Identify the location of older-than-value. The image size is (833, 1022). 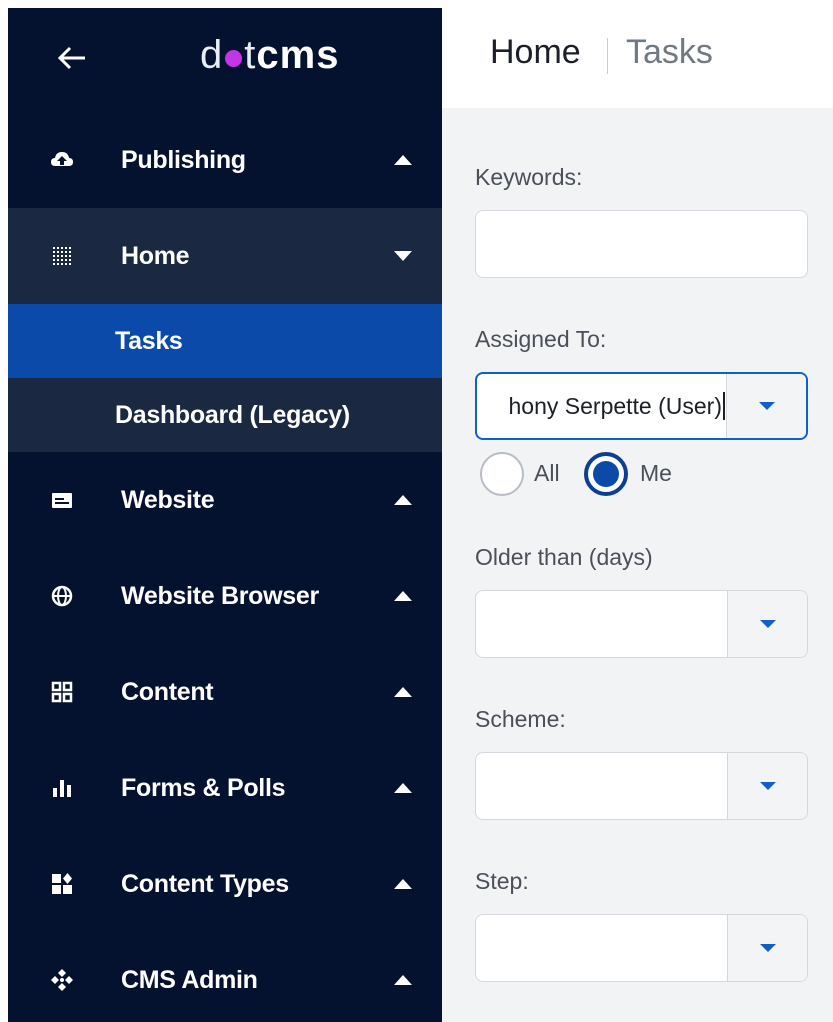
(602, 624).